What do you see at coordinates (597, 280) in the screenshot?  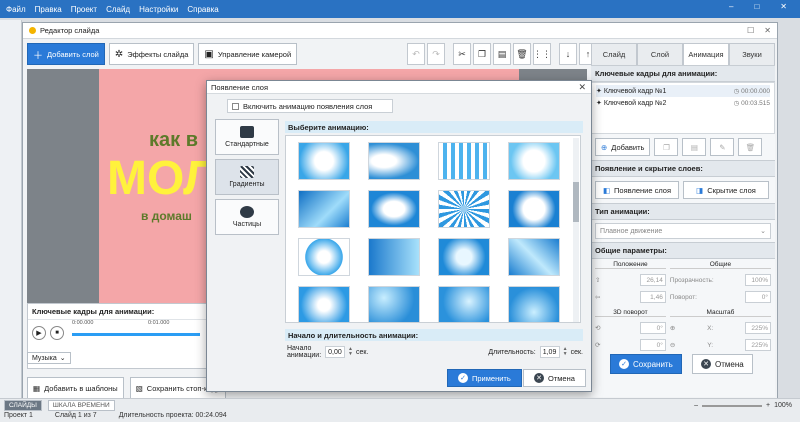 I see `arrow-up-icon: ⇧` at bounding box center [597, 280].